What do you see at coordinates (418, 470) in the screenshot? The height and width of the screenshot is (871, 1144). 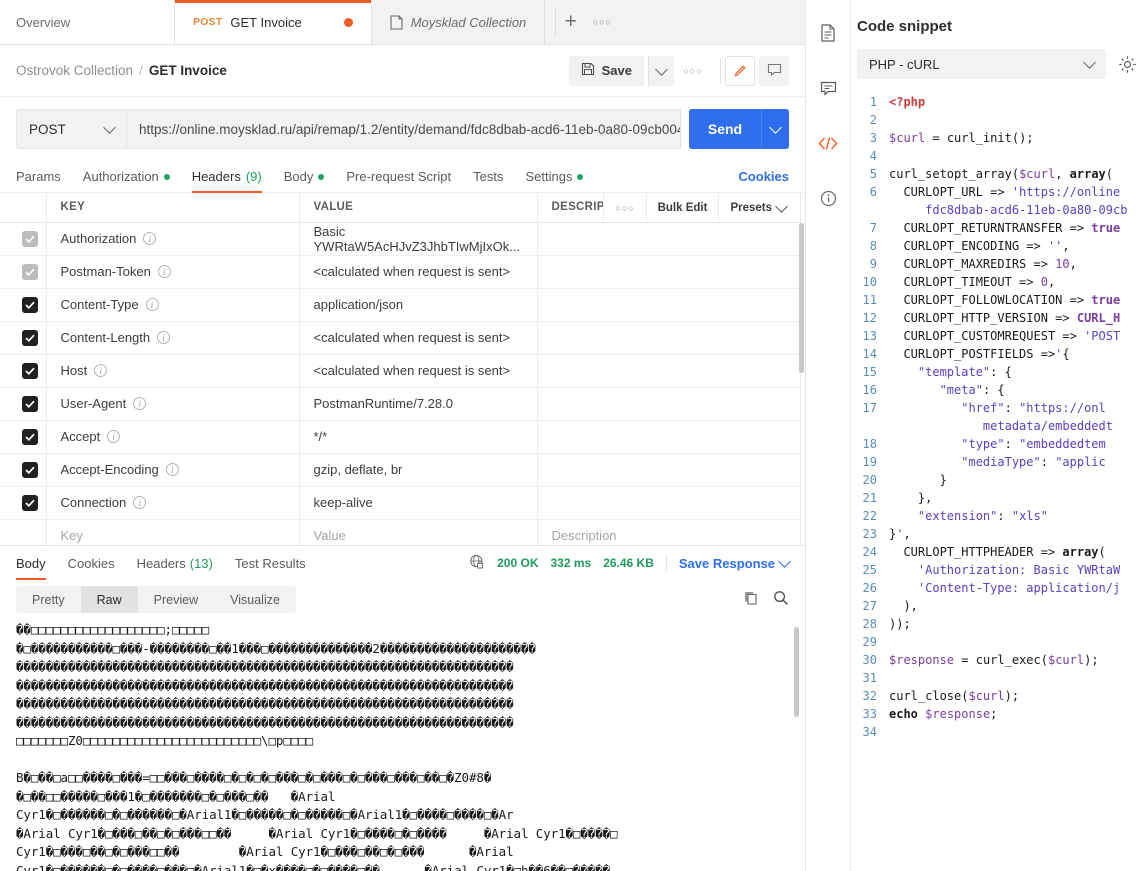 I see `row-value-cell: gzip, deflate, br` at bounding box center [418, 470].